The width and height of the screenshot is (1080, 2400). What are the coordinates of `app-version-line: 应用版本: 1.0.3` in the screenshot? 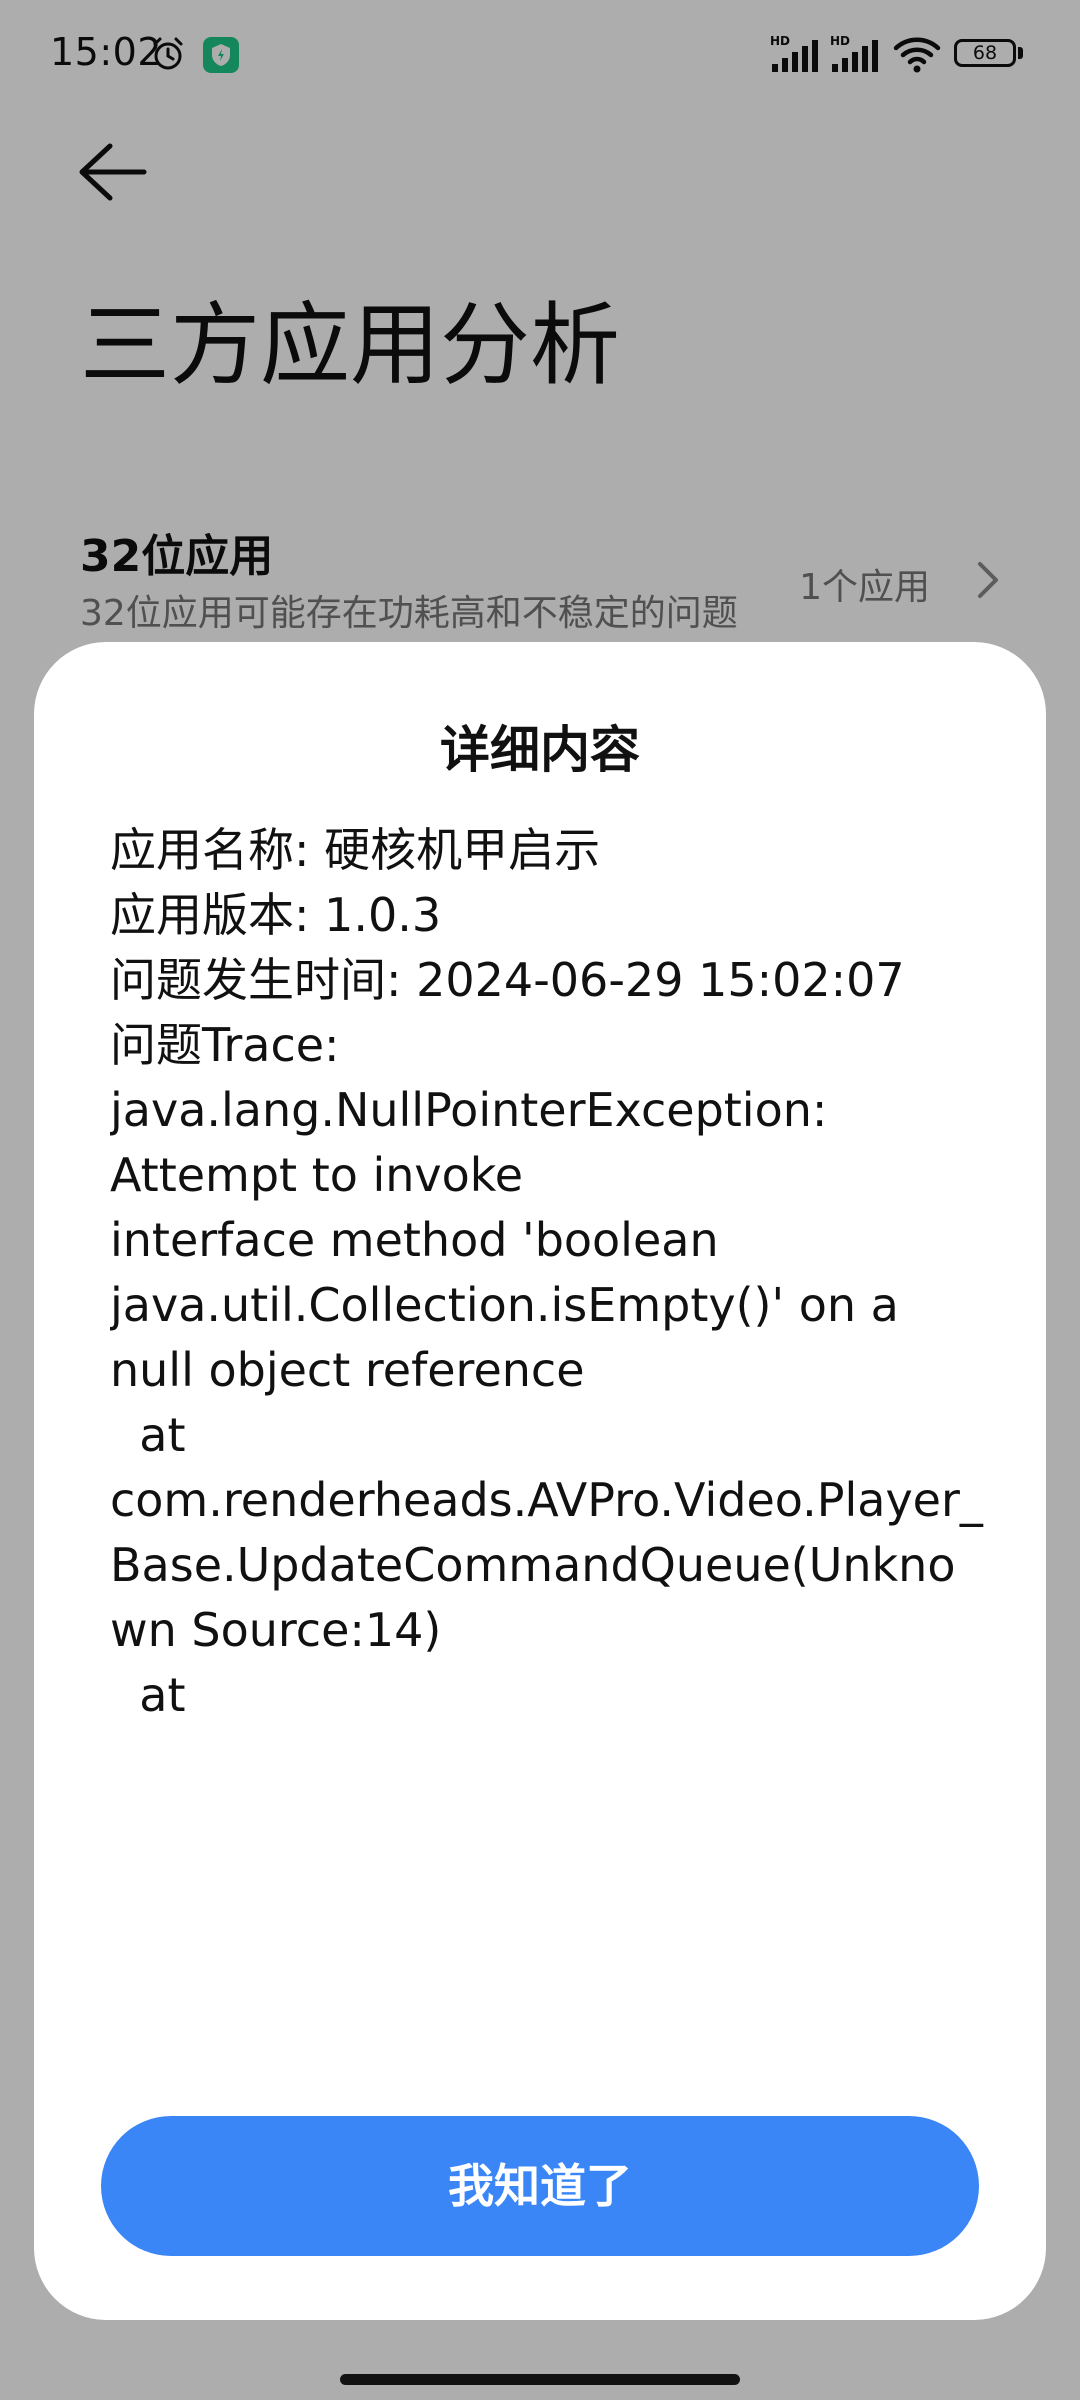 It's located at (550, 915).